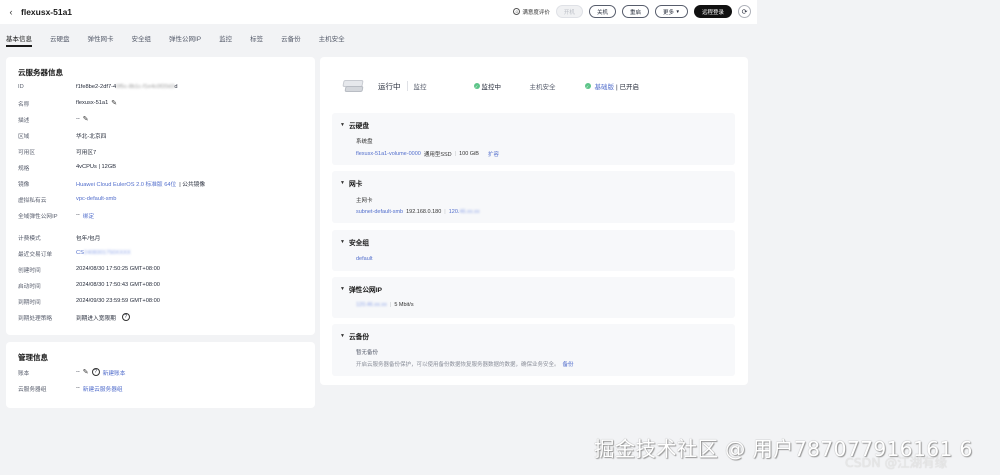  What do you see at coordinates (89, 302) in the screenshot?
I see `row-expire: 到期时间 2024/09/30 23:59:59 GMT+08:00` at bounding box center [89, 302].